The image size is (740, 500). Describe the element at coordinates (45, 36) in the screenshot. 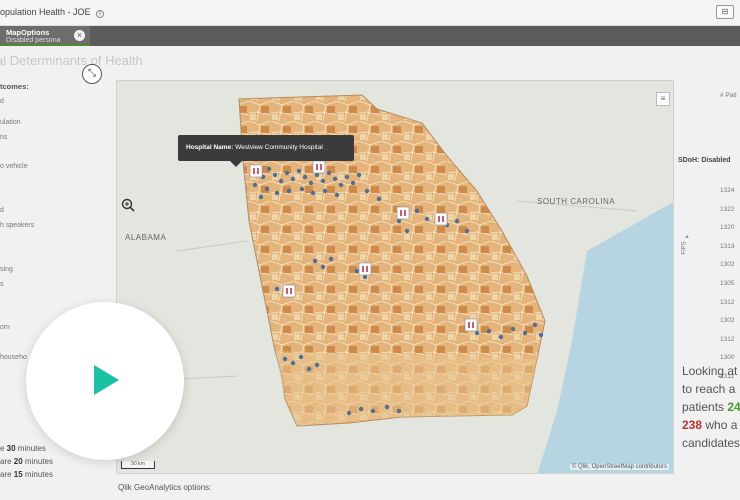

I see `selection-chip: MapOptions Disabled persona ×` at that location.